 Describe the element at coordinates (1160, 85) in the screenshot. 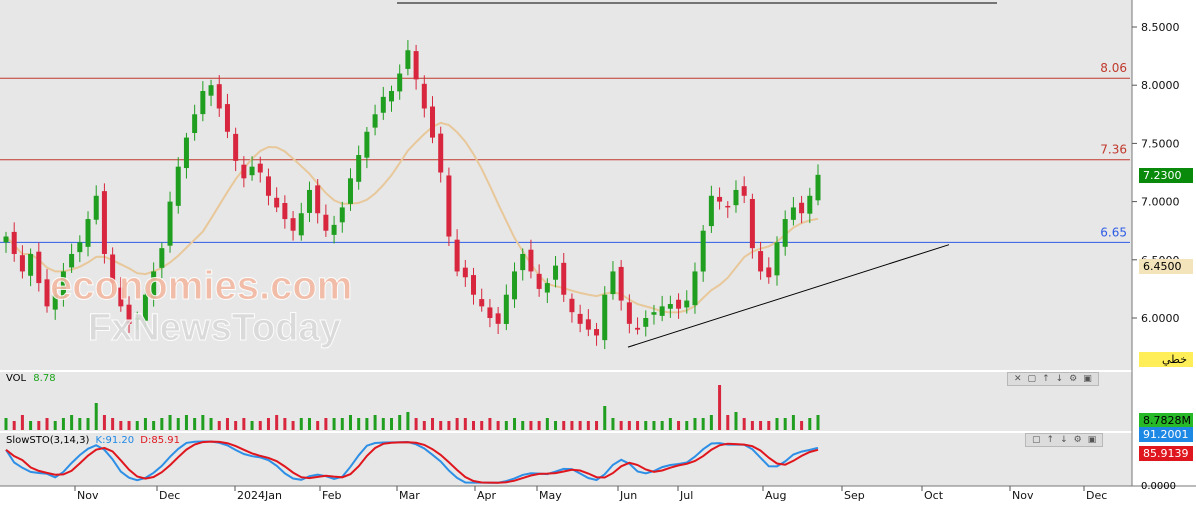

I see `price-tick-label: 8.0000` at that location.